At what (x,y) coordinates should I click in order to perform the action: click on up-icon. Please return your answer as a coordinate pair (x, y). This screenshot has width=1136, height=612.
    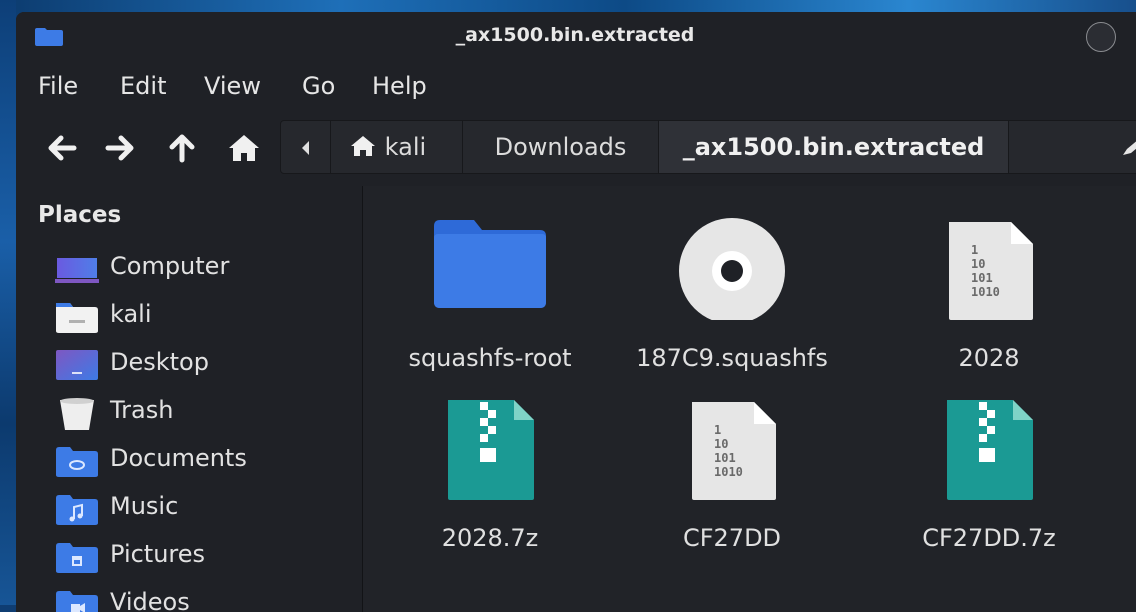
    Looking at the image, I should click on (182, 148).